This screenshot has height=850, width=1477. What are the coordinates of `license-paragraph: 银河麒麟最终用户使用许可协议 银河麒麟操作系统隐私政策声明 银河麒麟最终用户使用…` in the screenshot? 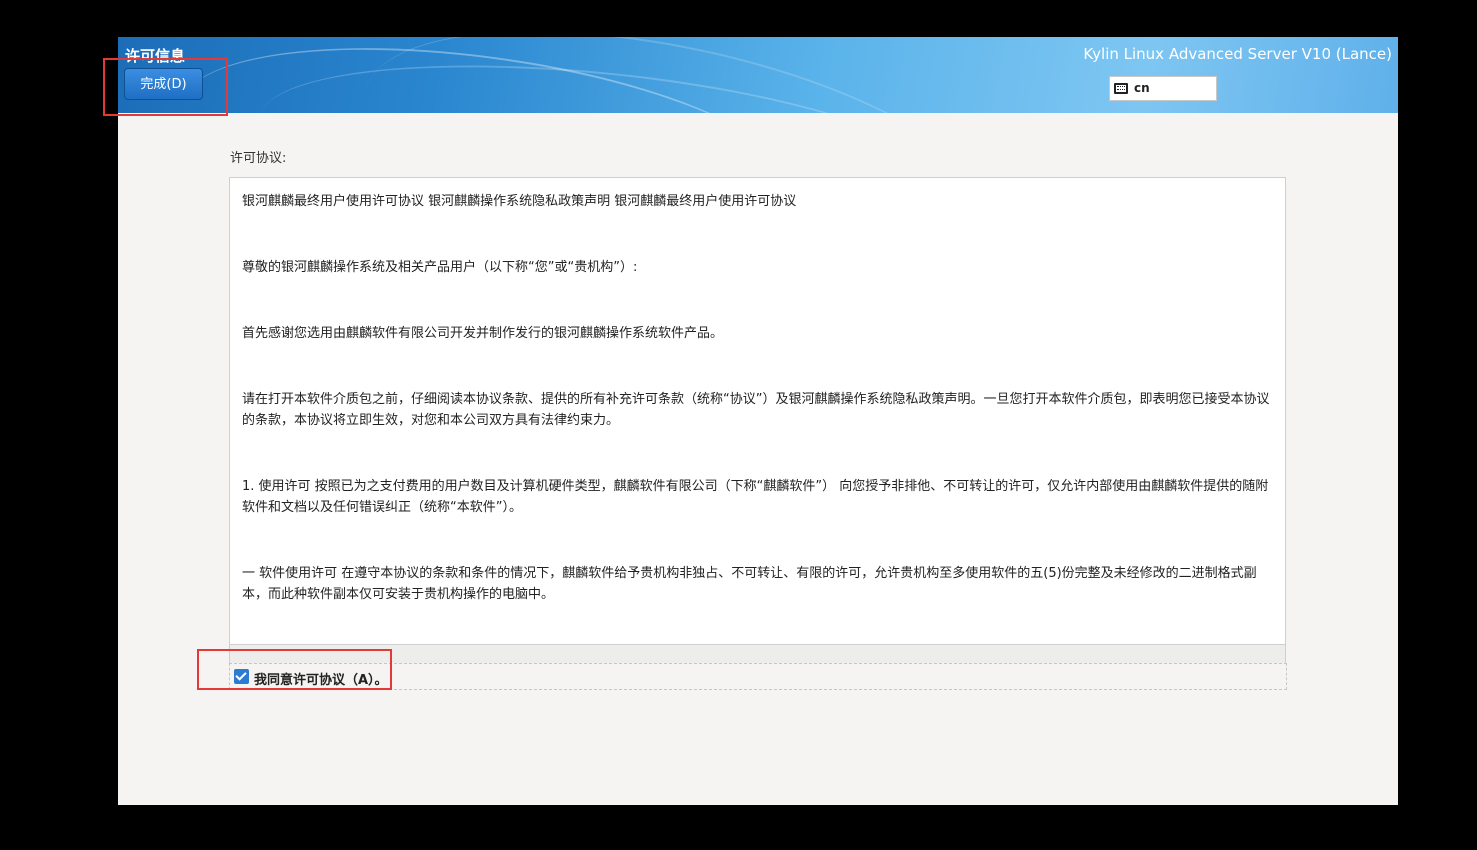 It's located at (519, 201).